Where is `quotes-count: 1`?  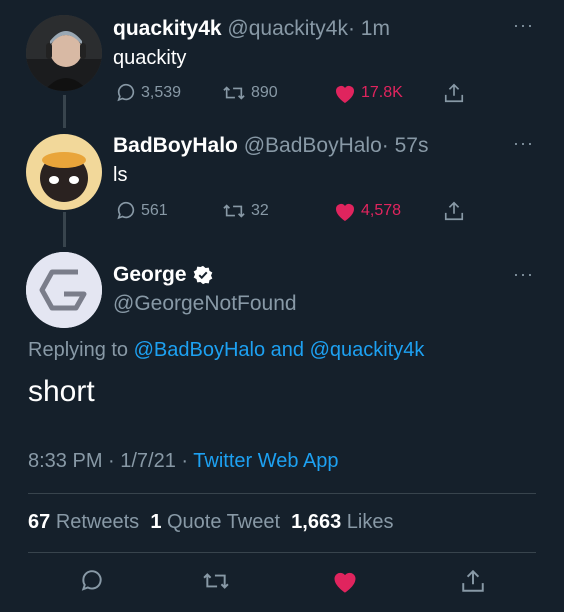 quotes-count: 1 is located at coordinates (156, 522).